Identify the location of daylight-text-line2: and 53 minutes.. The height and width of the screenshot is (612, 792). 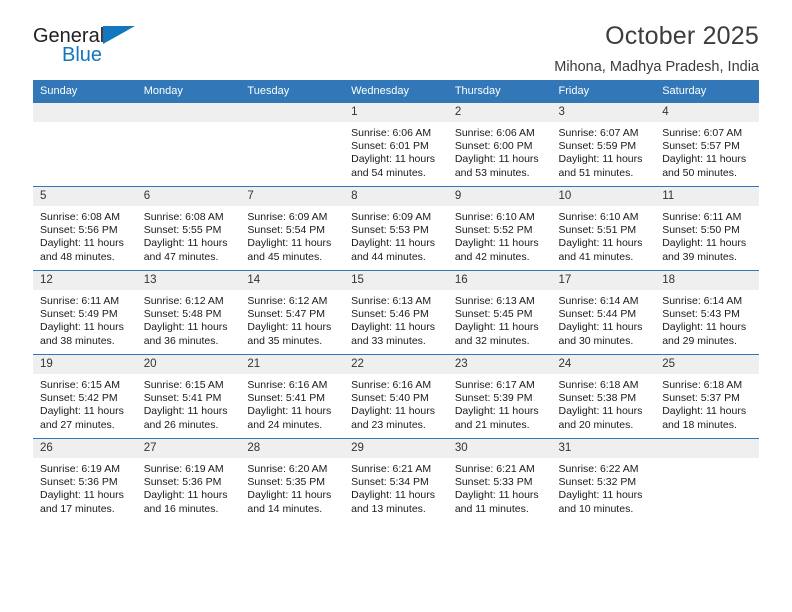
(492, 172).